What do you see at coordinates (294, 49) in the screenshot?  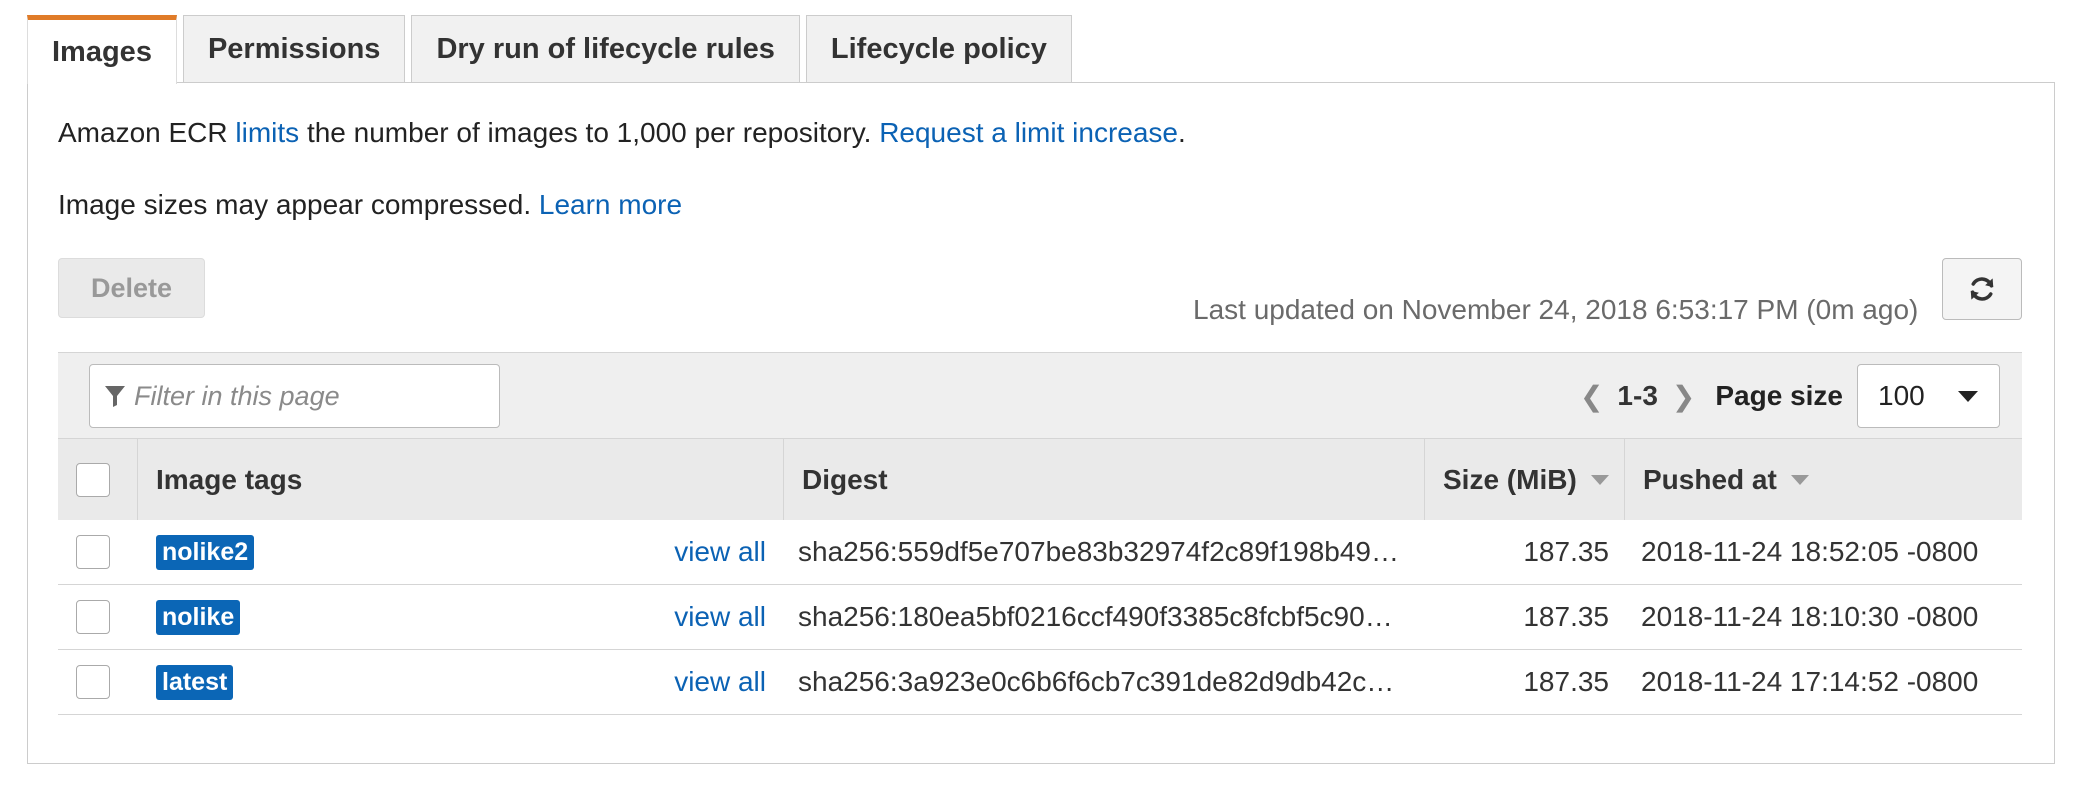 I see `tab-permissions: Permissions` at bounding box center [294, 49].